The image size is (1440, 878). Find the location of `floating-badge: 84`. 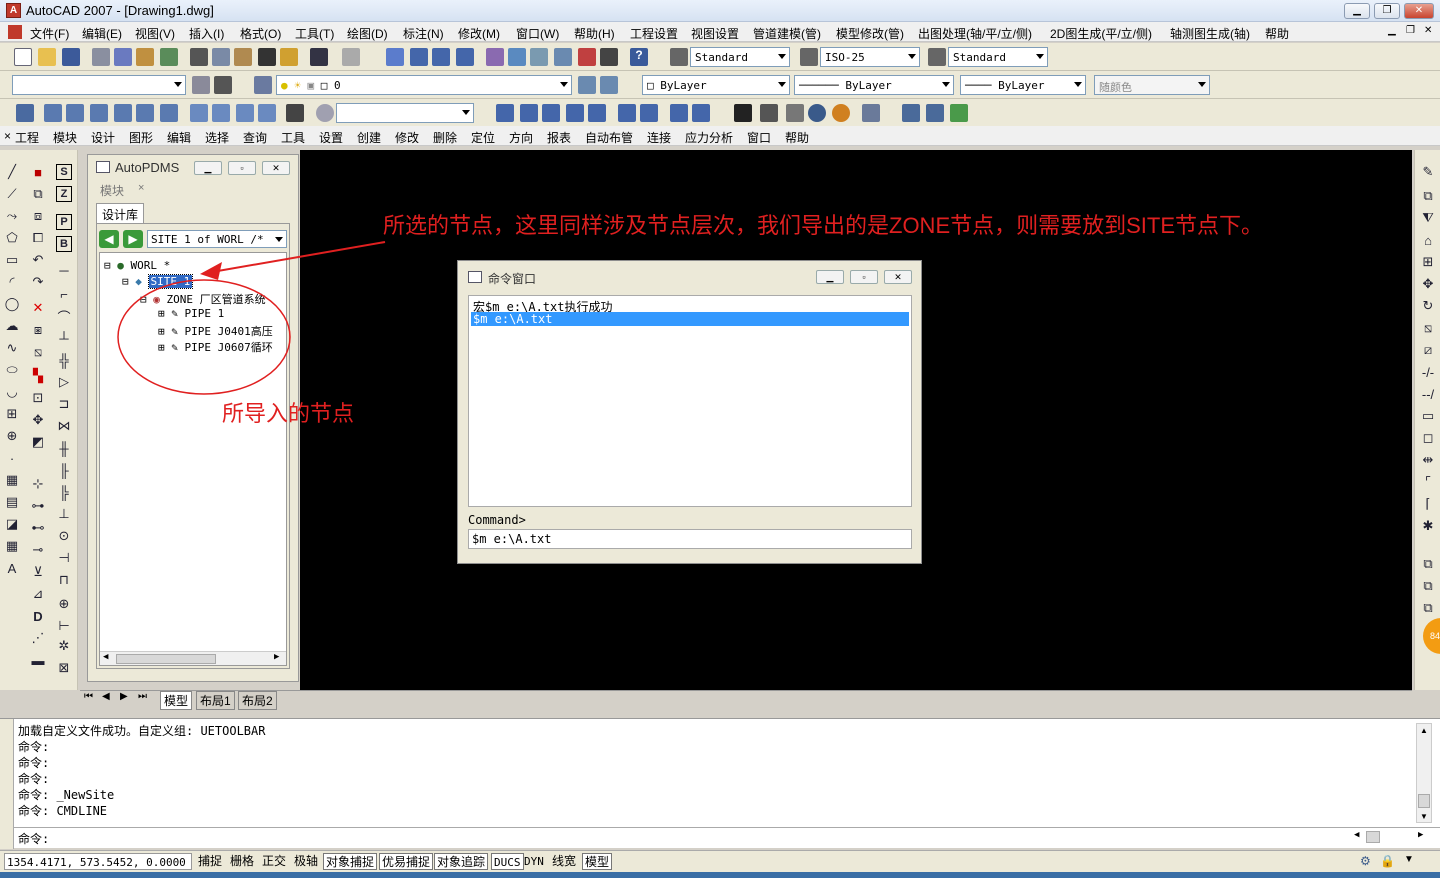

floating-badge: 84 is located at coordinates (1431, 636).